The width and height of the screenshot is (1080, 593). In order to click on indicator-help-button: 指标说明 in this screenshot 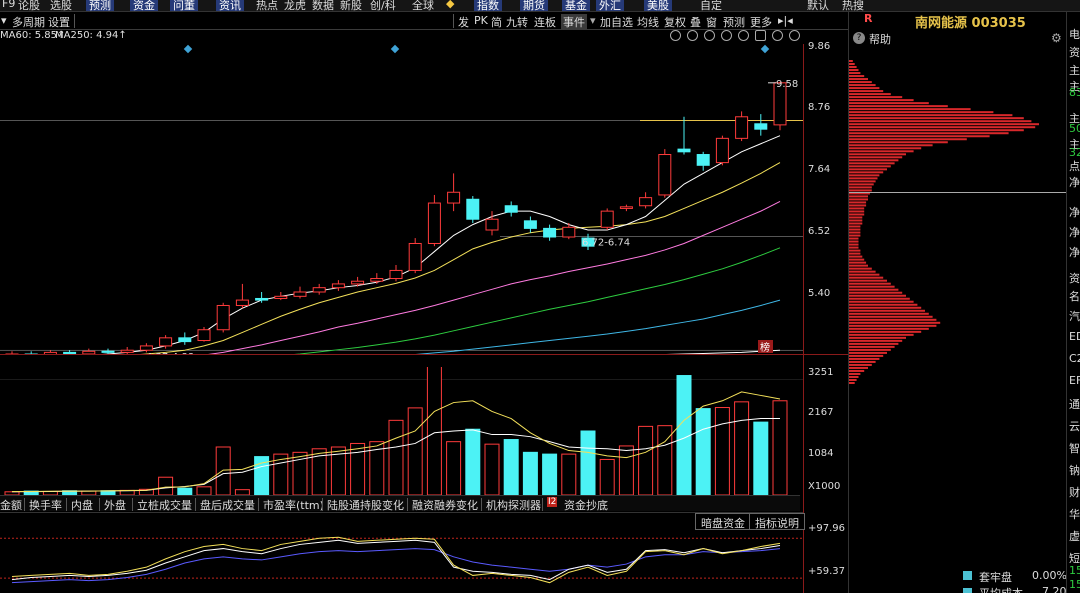, I will do `click(777, 521)`.